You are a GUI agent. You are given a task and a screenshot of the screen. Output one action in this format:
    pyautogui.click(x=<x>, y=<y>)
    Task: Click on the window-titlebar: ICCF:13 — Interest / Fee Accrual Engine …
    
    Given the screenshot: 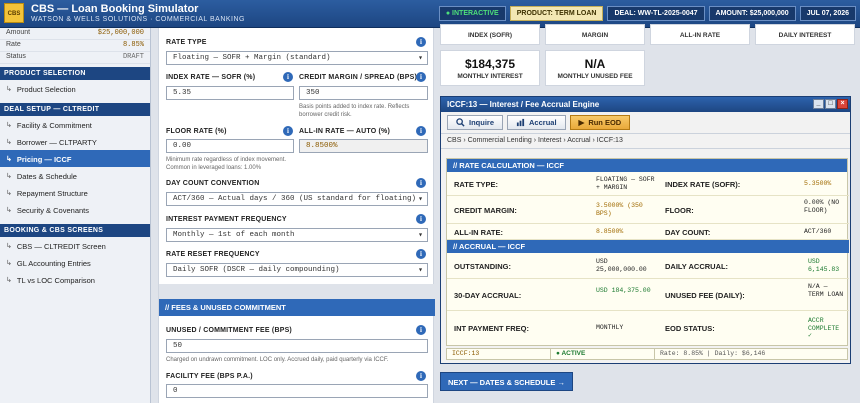 What is the action you would take?
    pyautogui.click(x=645, y=104)
    